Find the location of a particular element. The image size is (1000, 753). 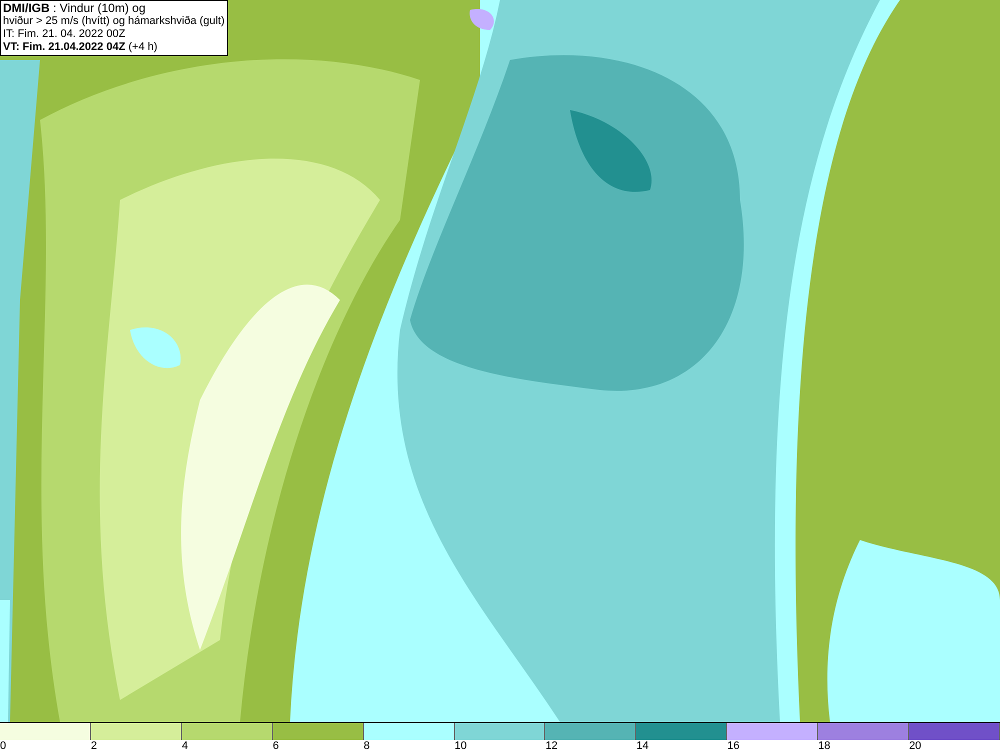

legend-label: 6 is located at coordinates (275, 746).